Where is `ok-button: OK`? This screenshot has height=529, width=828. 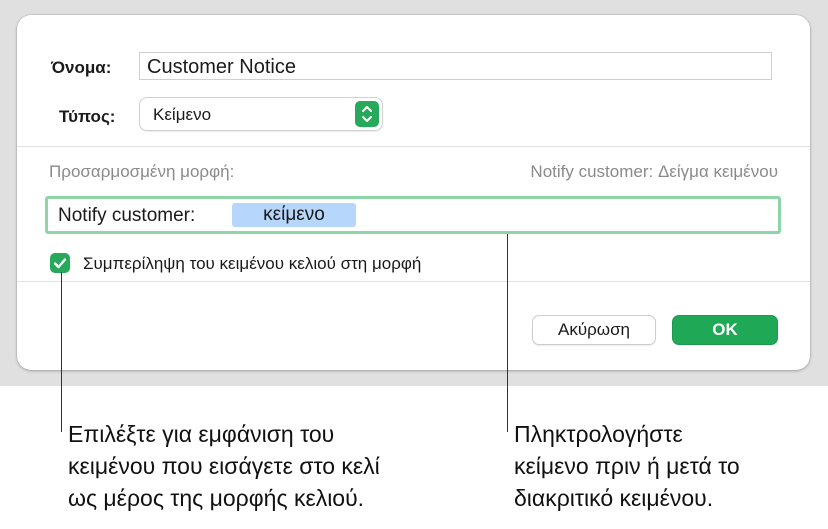
ok-button: OK is located at coordinates (725, 330).